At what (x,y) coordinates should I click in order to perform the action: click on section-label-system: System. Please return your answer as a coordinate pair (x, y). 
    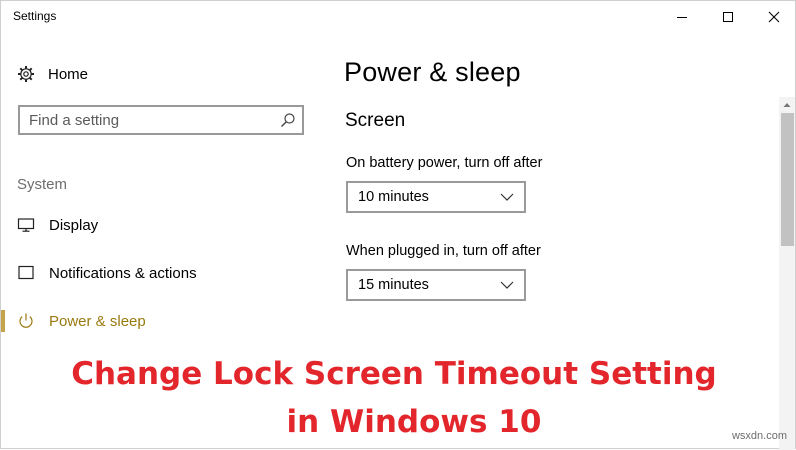
    Looking at the image, I should click on (42, 184).